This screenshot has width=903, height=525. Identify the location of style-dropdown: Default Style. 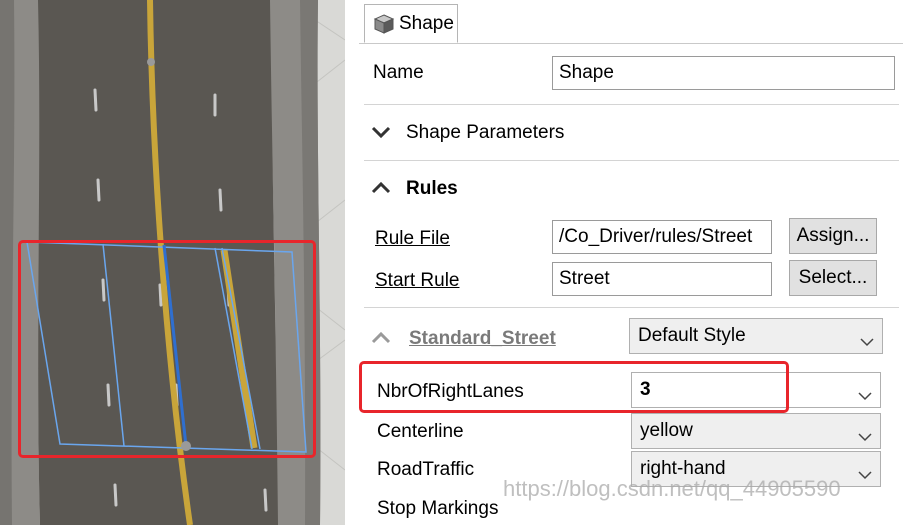
(756, 336).